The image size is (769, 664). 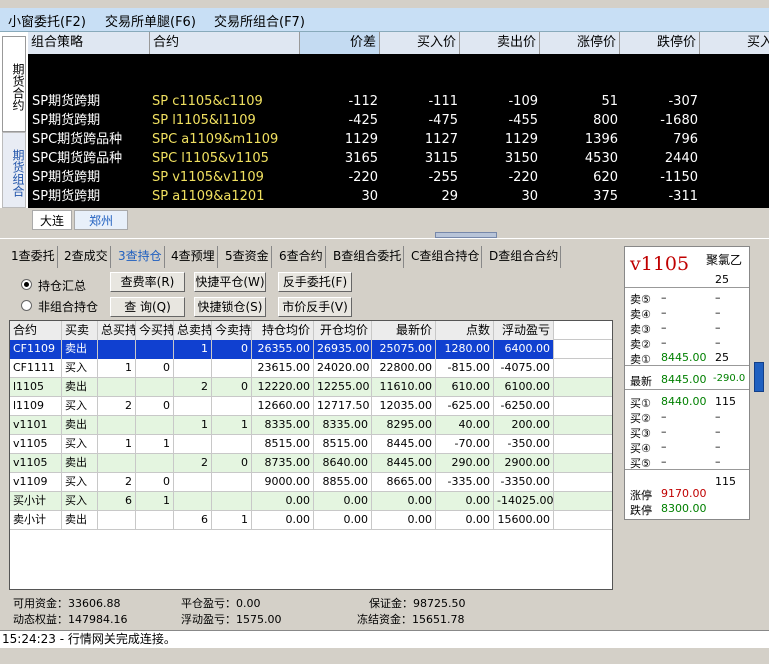 I want to click on radio-non-combo, so click(x=26, y=305).